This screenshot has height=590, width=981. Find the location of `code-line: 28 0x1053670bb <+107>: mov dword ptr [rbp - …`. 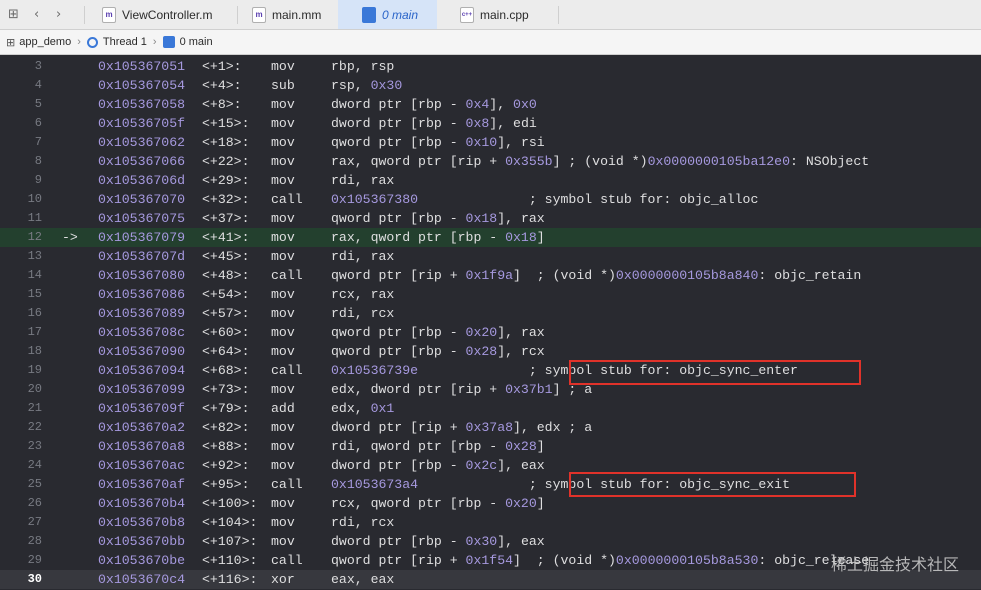

code-line: 28 0x1053670bb <+107>: mov dword ptr [rbp - … is located at coordinates (490, 541).